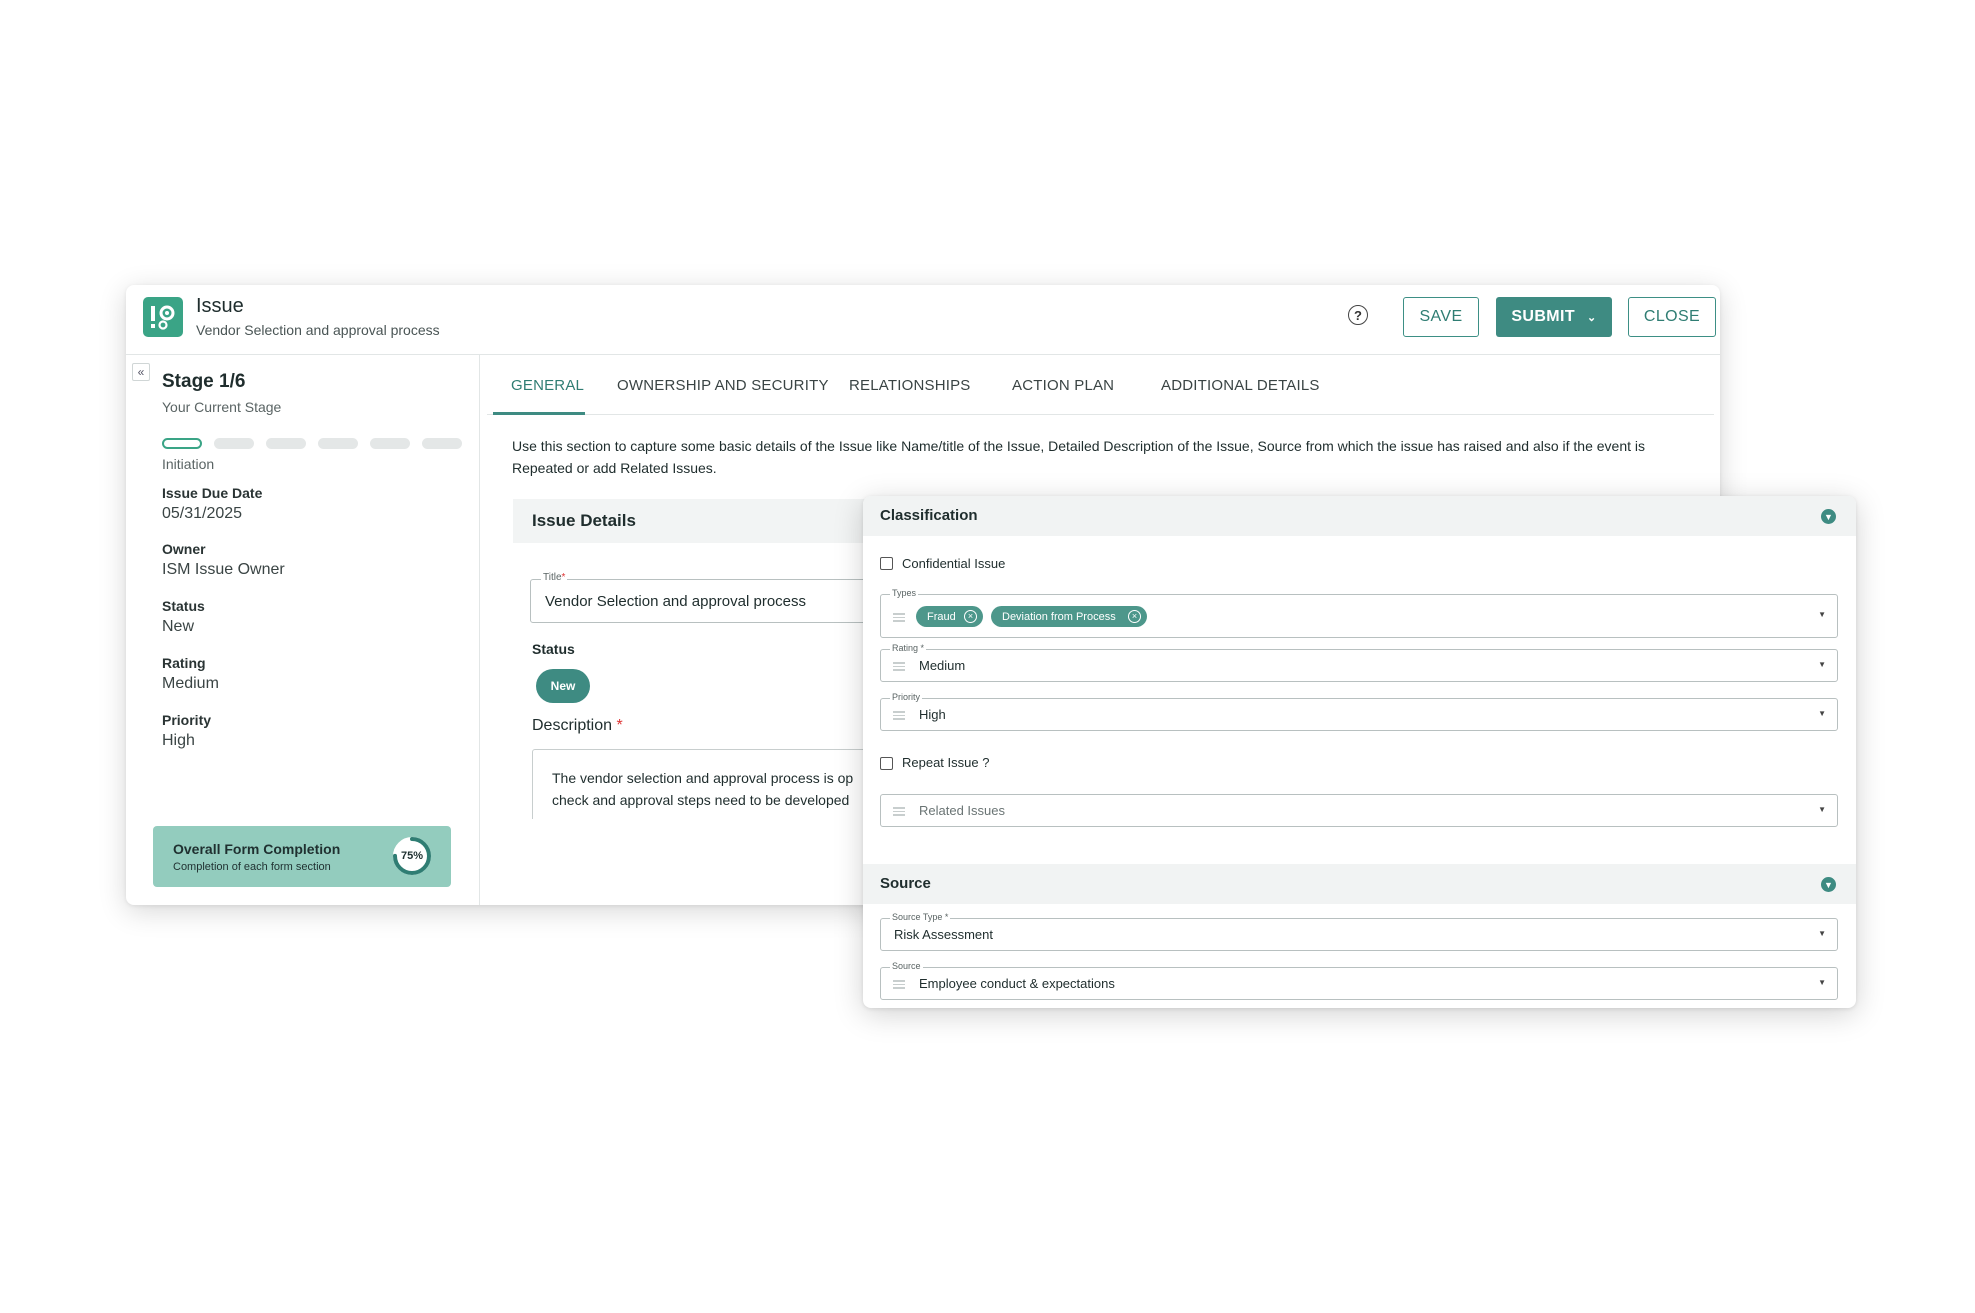  Describe the element at coordinates (563, 686) in the screenshot. I see `status-badge: New` at that location.